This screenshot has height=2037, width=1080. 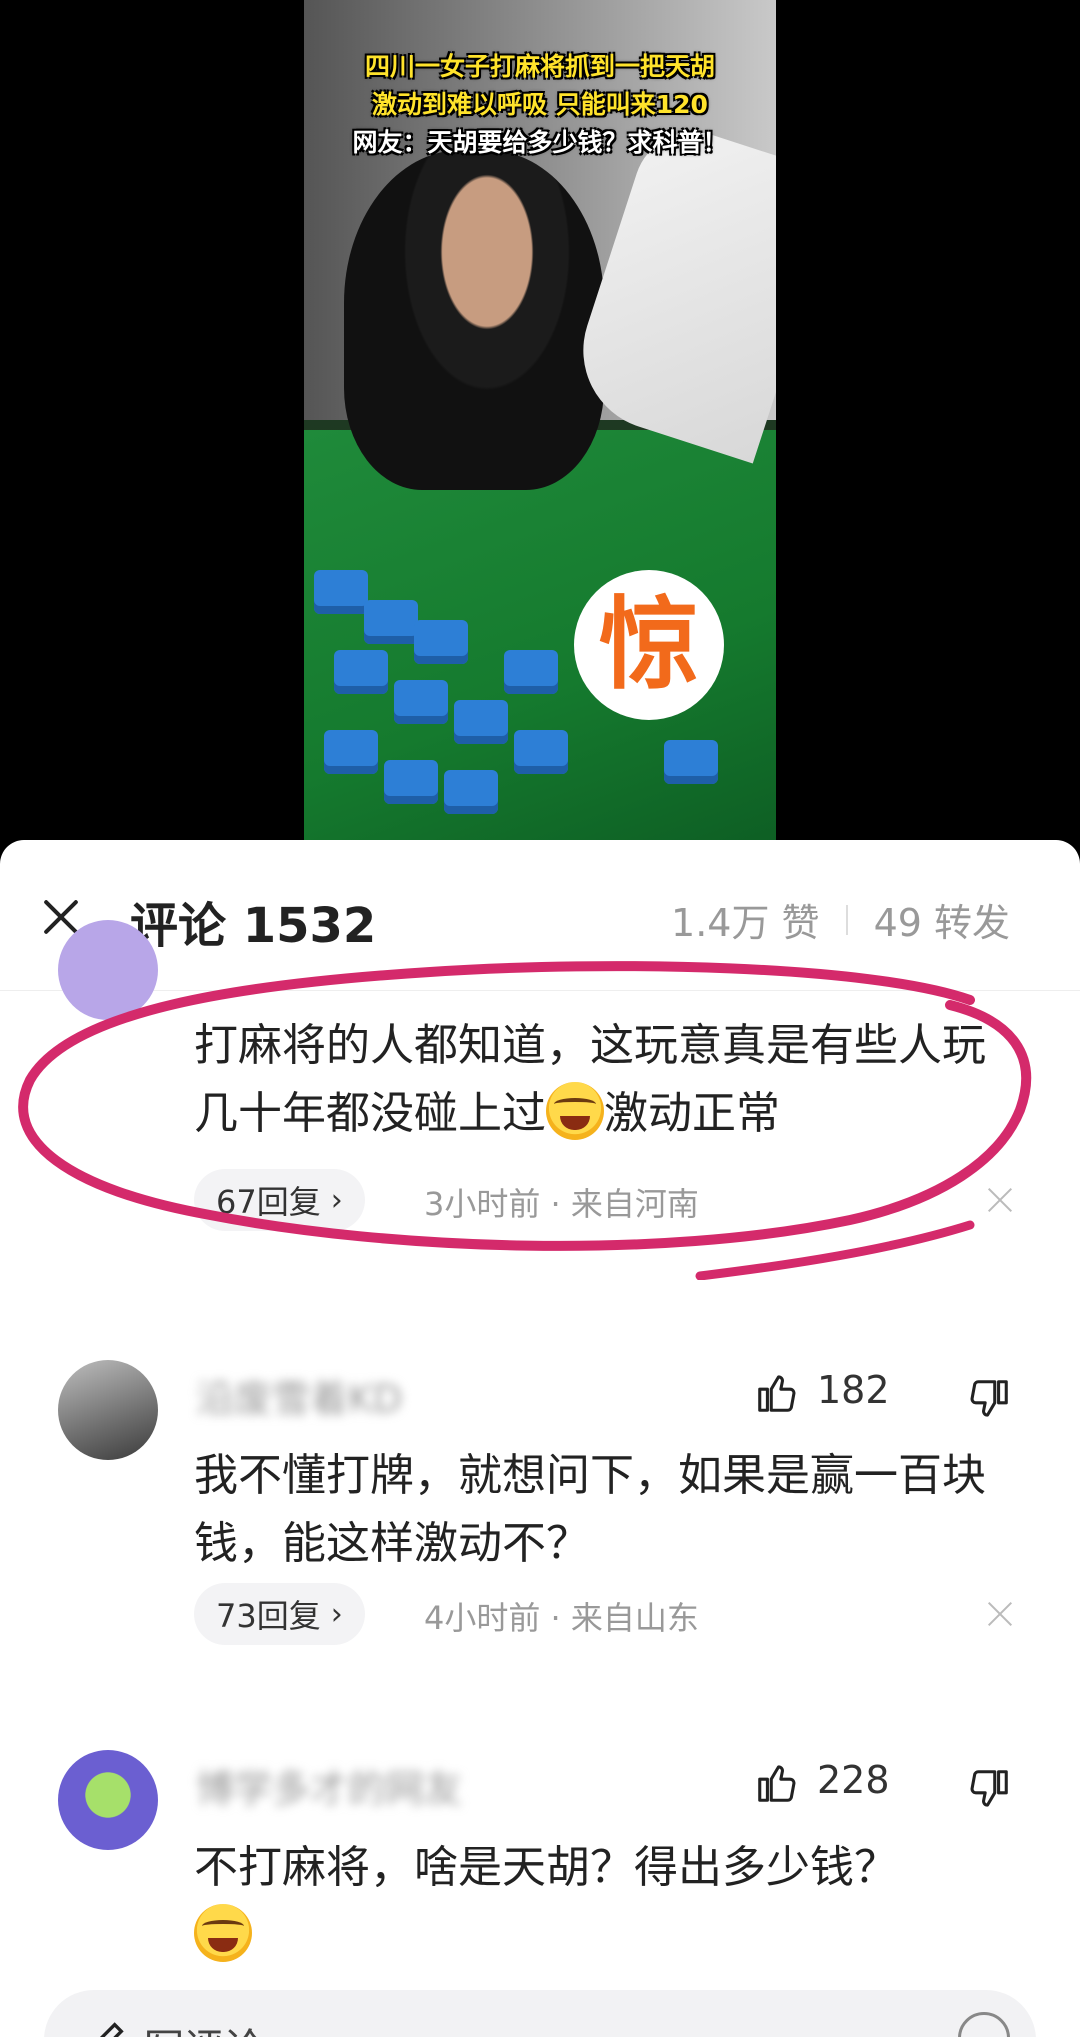 I want to click on emoji-icon, so click(x=984, y=2024).